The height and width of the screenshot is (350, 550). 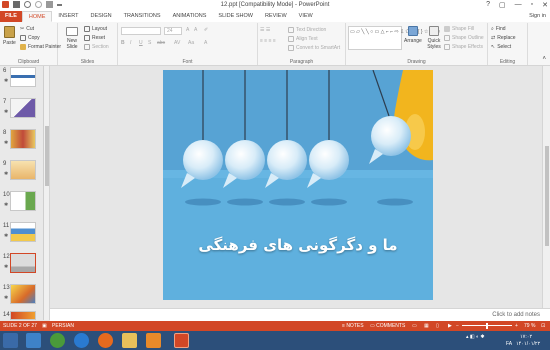 What do you see at coordinates (437, 326) in the screenshot?
I see `reading-view-button: ▯` at bounding box center [437, 326].